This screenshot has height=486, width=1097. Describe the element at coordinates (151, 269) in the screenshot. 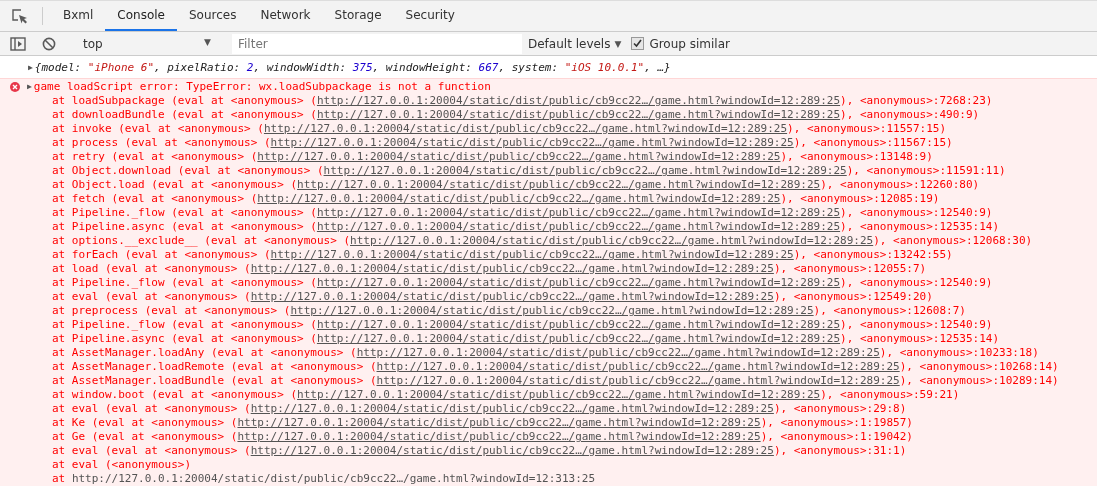

I see `stack-frame-text: at load (eval at <anonymous> (` at that location.